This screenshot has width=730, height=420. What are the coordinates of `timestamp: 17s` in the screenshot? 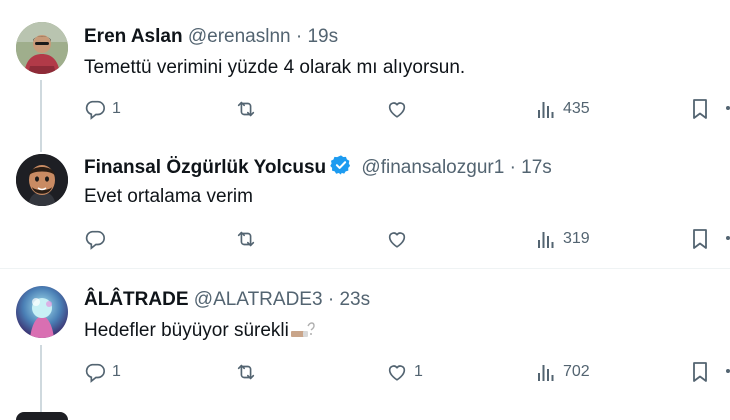 It's located at (536, 167).